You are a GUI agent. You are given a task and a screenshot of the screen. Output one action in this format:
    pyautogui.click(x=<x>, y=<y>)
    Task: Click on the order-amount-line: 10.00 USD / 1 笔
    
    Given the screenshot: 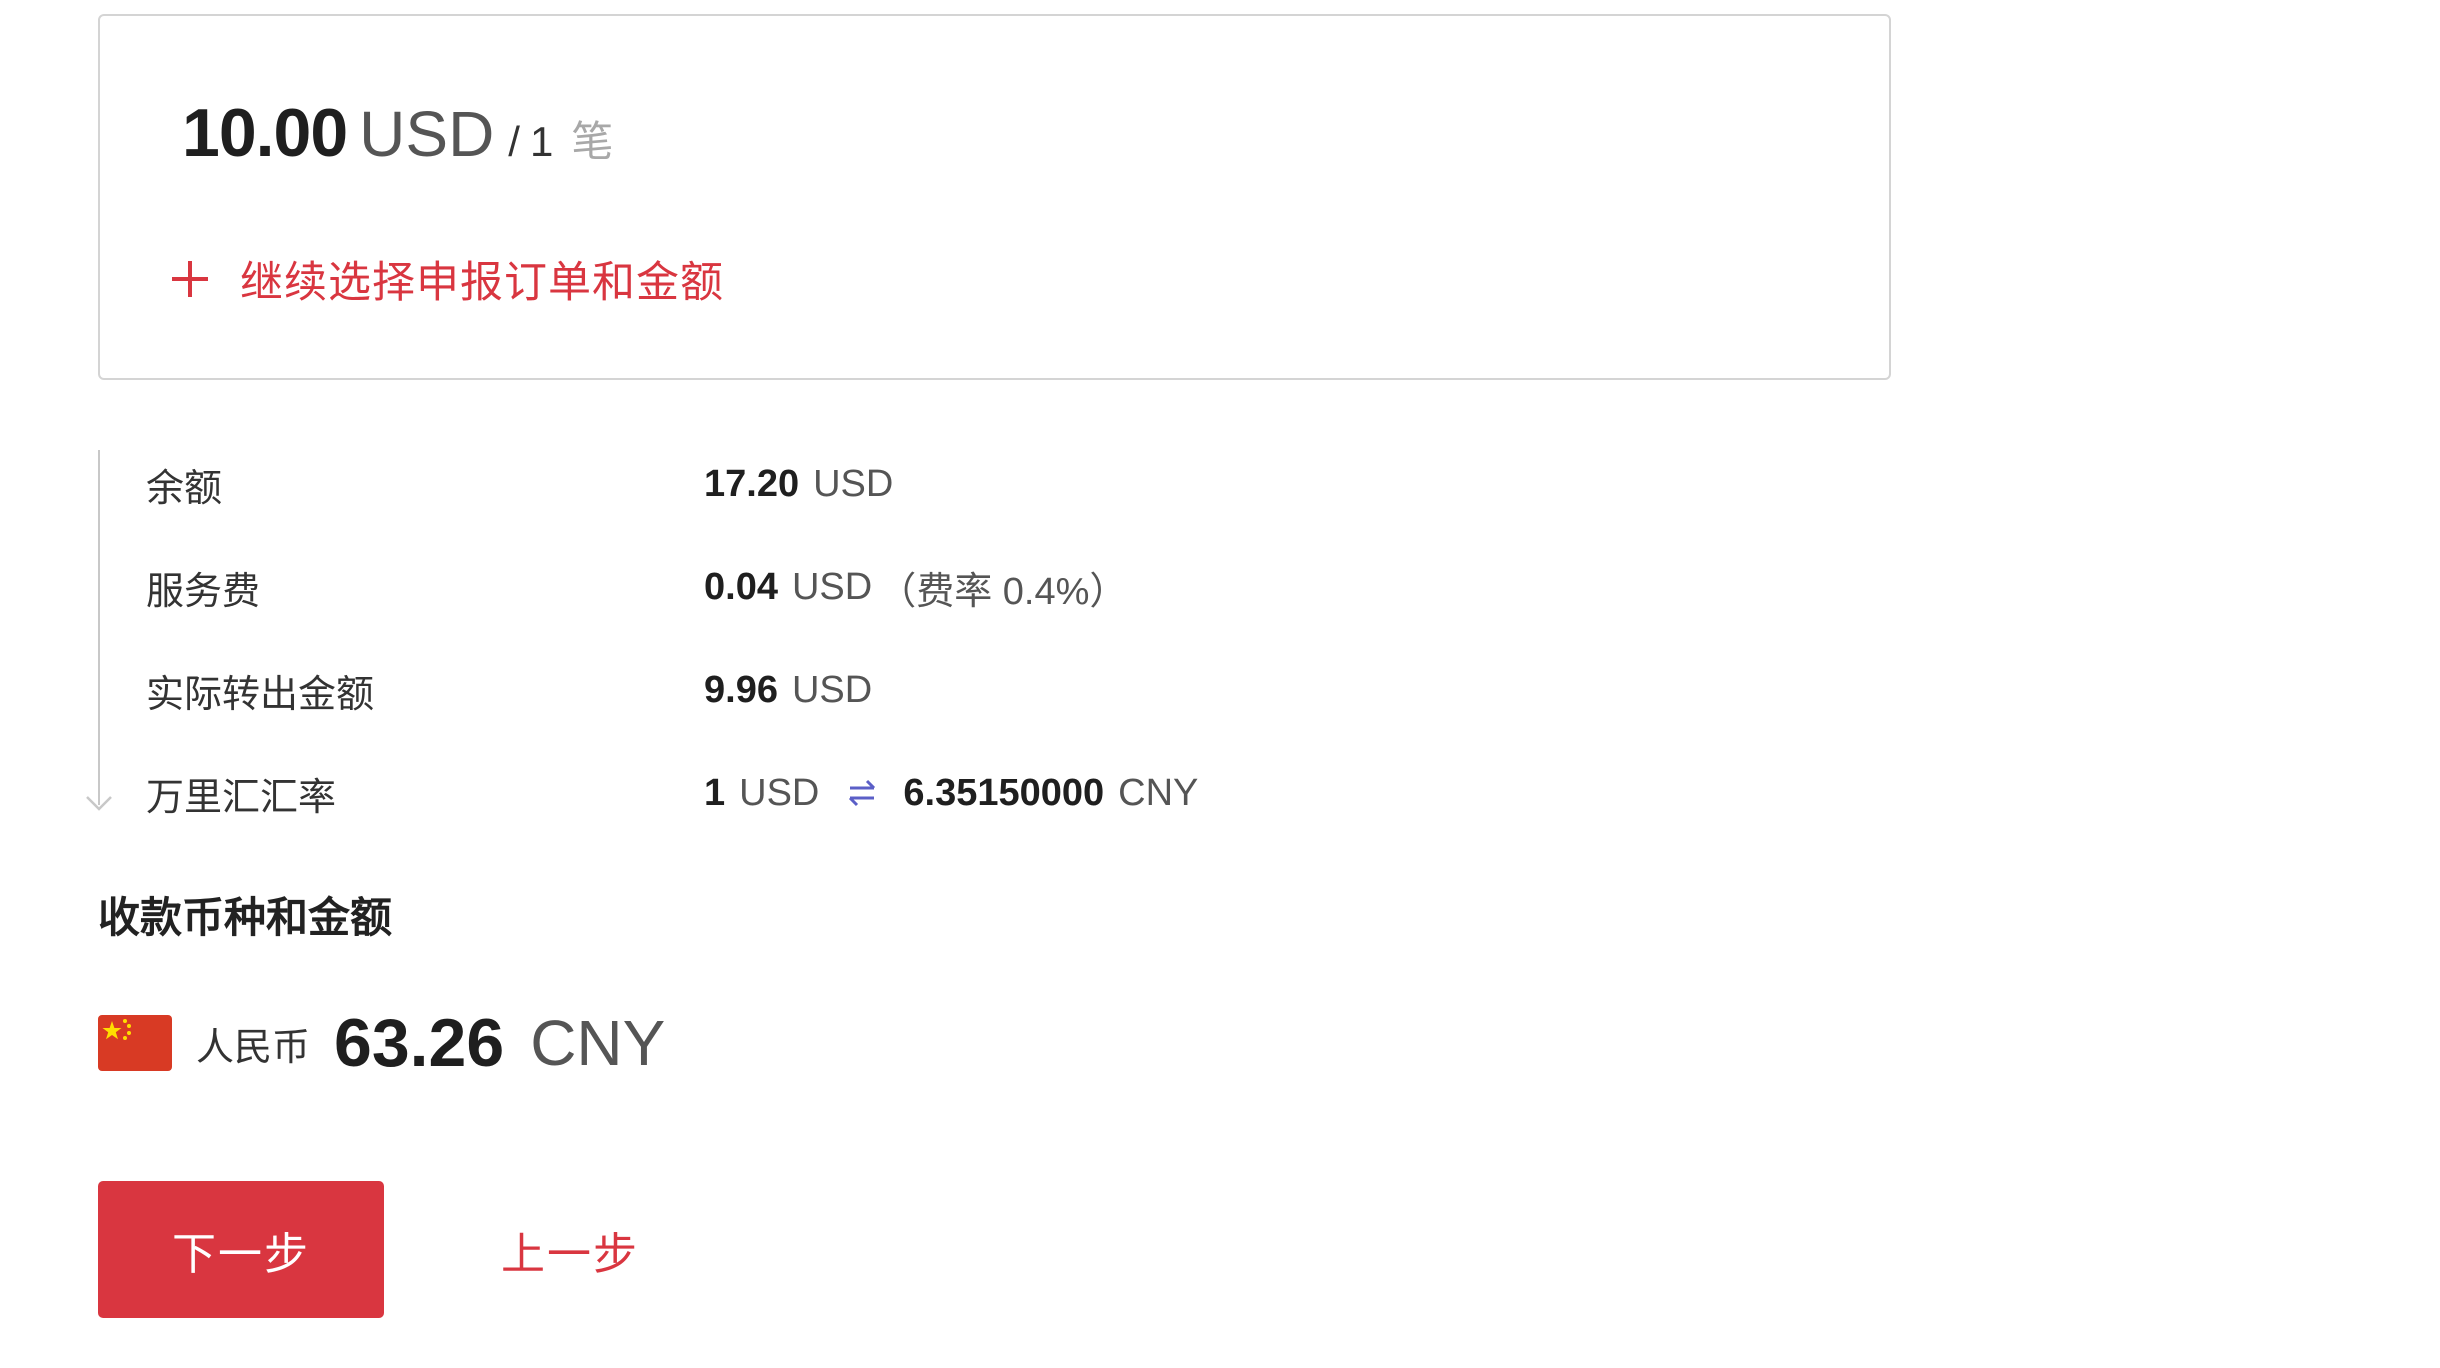 What is the action you would take?
    pyautogui.click(x=397, y=144)
    